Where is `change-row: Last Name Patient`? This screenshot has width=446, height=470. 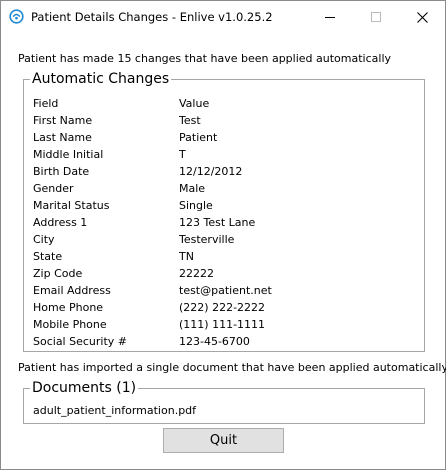
change-row: Last Name Patient is located at coordinates (152, 137).